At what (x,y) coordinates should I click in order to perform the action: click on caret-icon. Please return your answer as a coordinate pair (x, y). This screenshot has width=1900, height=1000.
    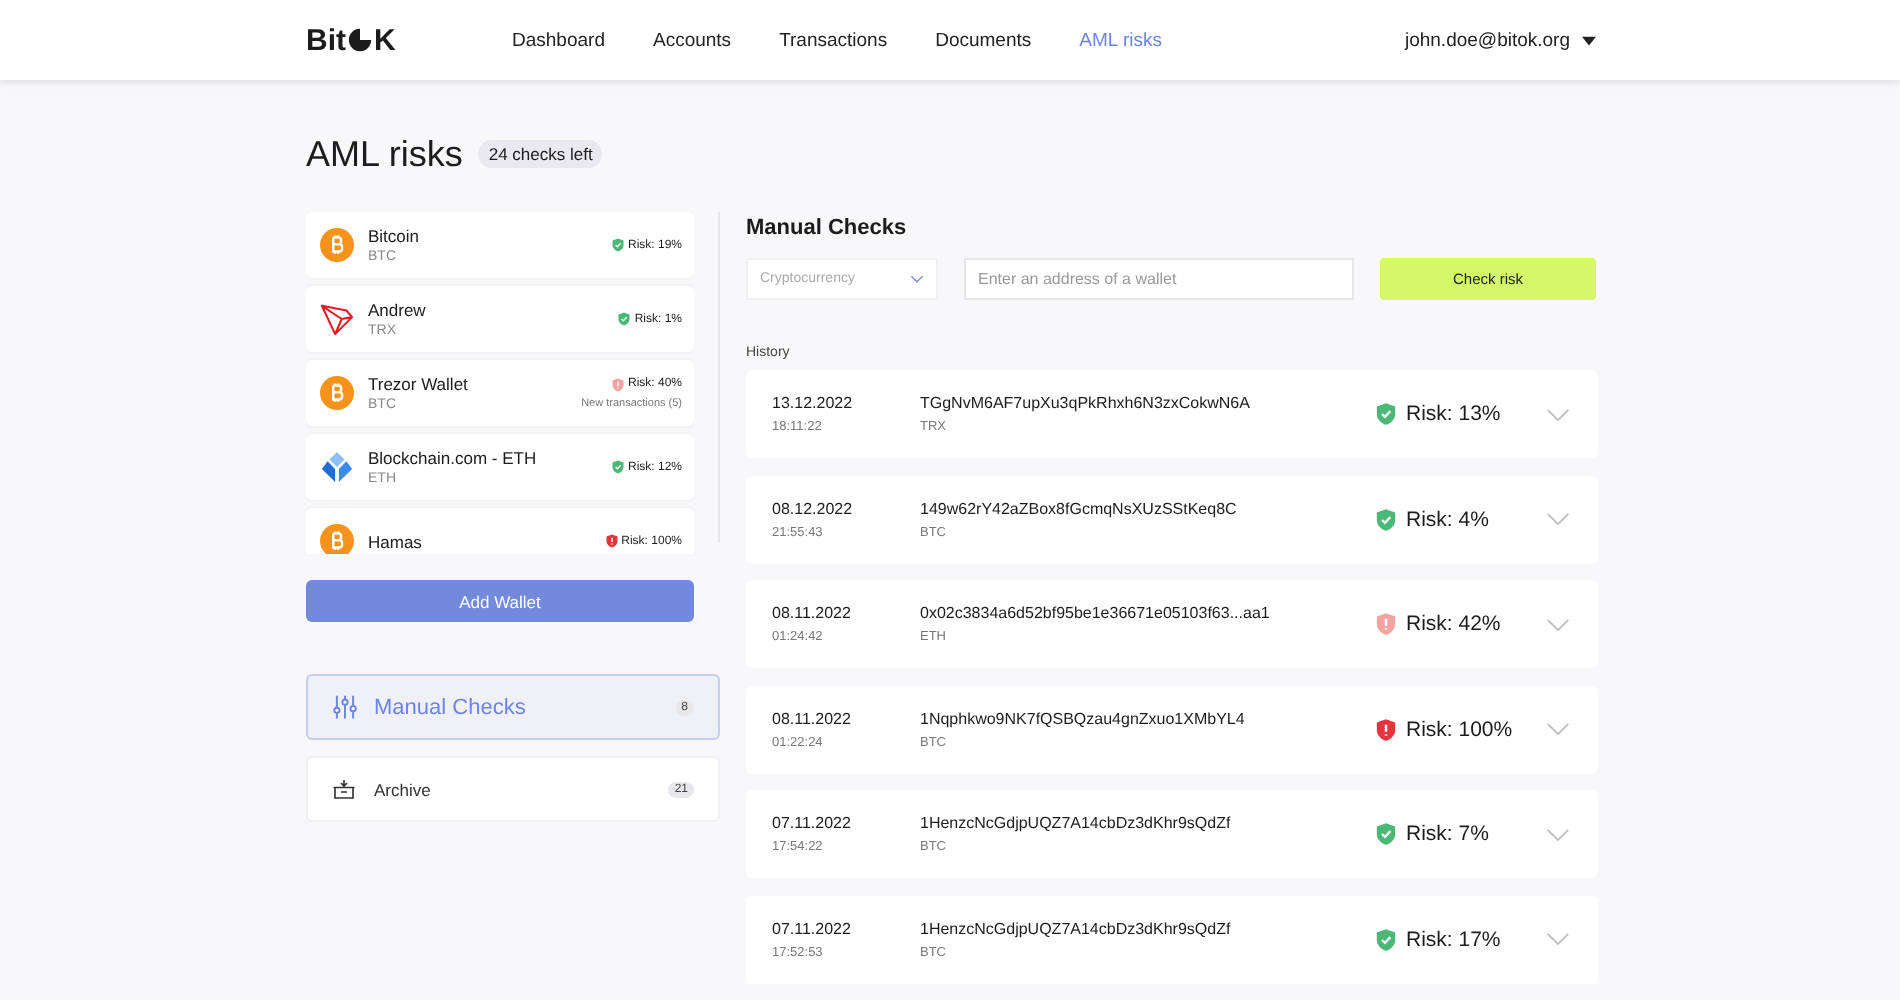
    Looking at the image, I should click on (1589, 40).